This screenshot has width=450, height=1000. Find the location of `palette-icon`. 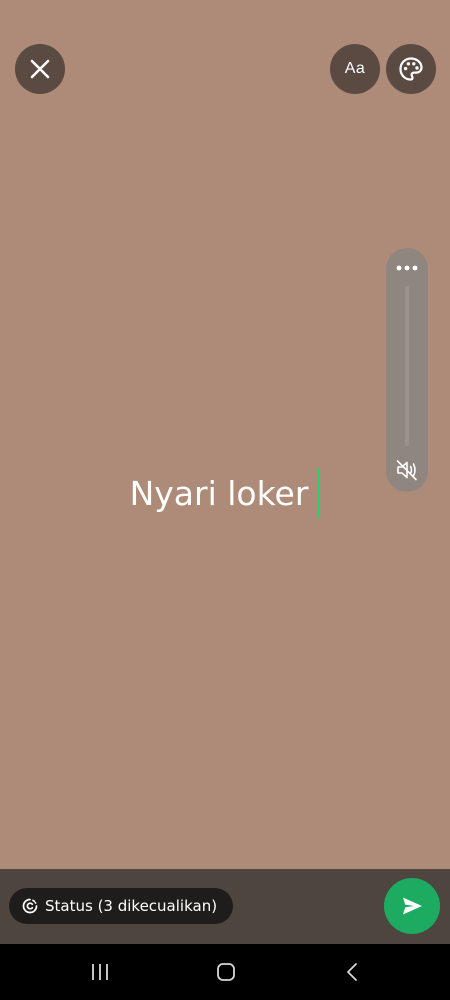

palette-icon is located at coordinates (411, 69).